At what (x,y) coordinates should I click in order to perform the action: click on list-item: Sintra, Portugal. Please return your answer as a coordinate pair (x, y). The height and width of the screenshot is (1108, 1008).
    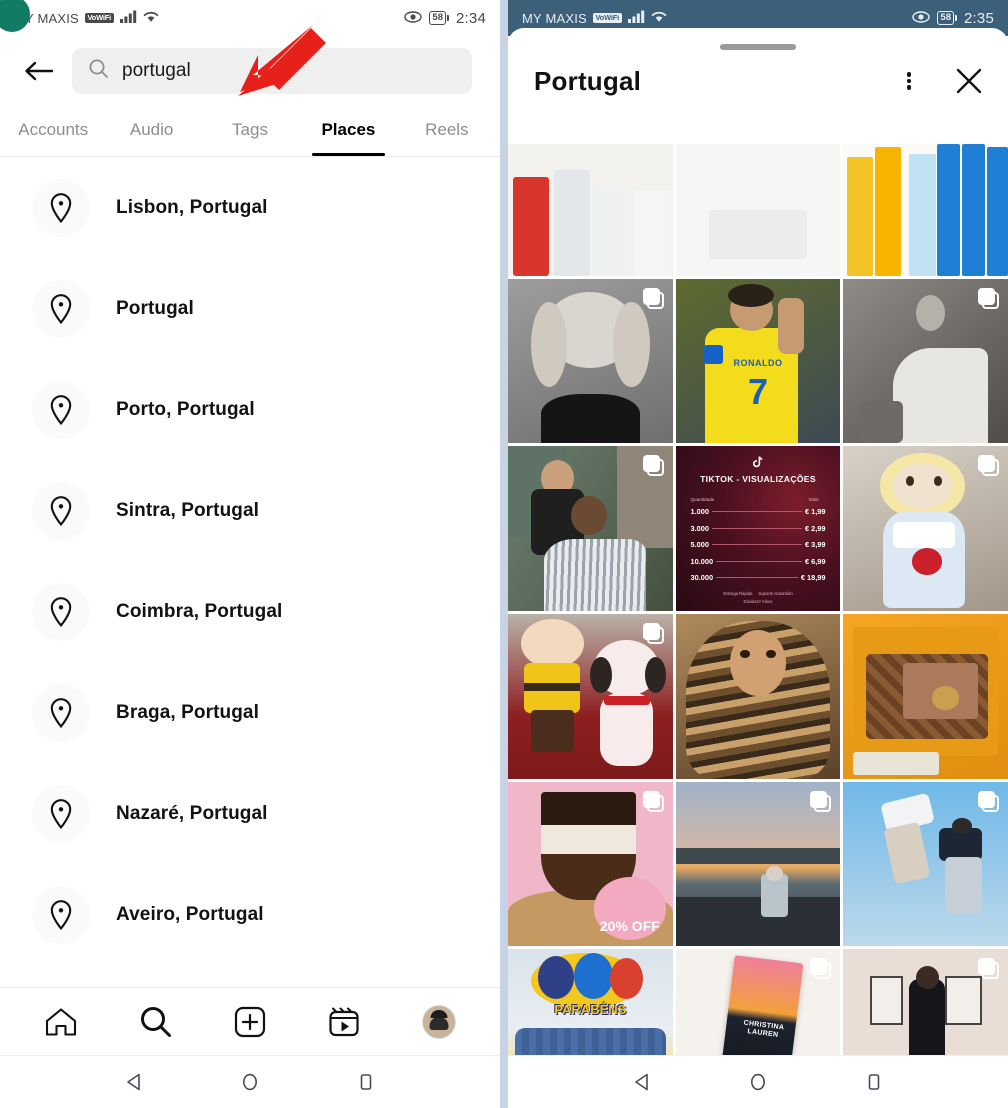
    Looking at the image, I should click on (250, 510).